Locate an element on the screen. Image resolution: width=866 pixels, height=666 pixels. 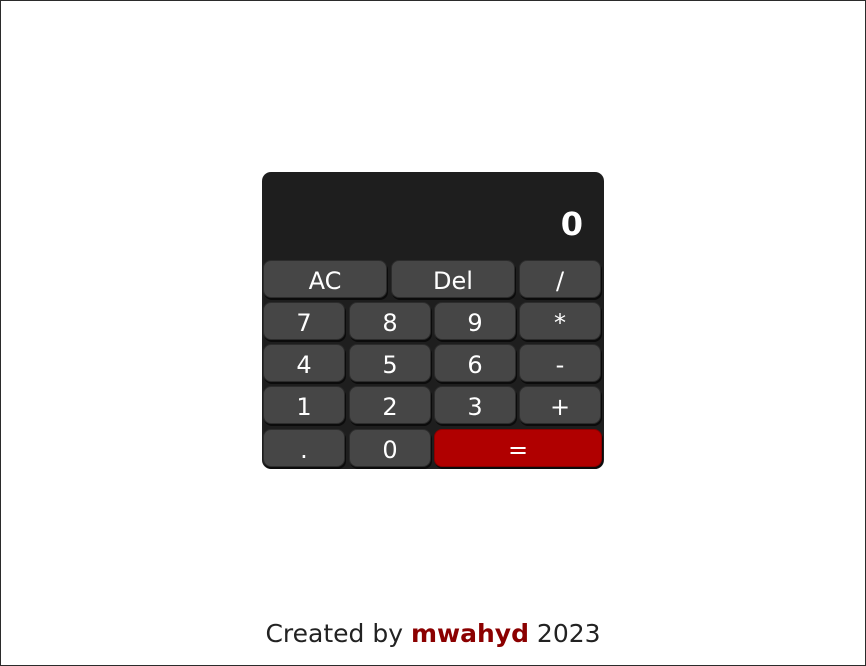
footer-author: mwahyd is located at coordinates (469, 633).